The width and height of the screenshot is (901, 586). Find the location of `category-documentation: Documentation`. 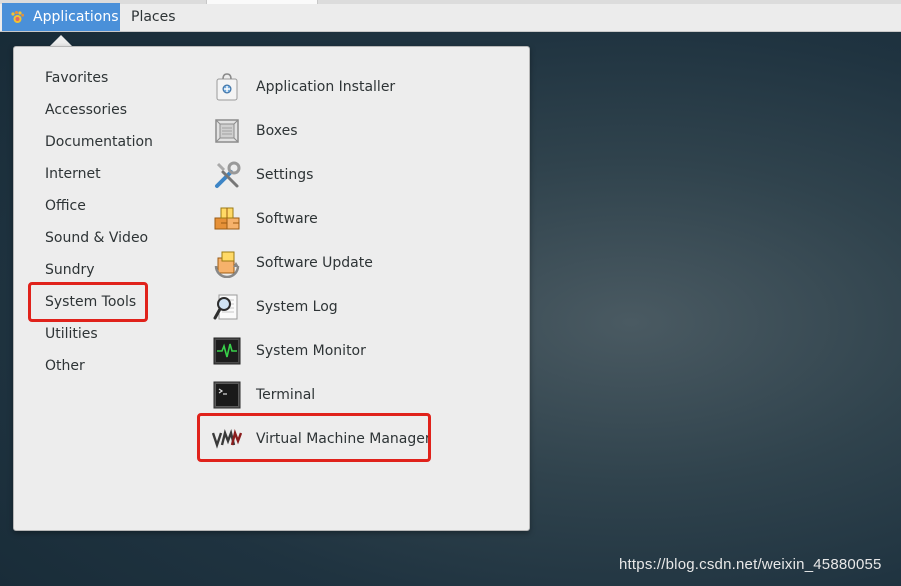

category-documentation: Documentation is located at coordinates (99, 147).